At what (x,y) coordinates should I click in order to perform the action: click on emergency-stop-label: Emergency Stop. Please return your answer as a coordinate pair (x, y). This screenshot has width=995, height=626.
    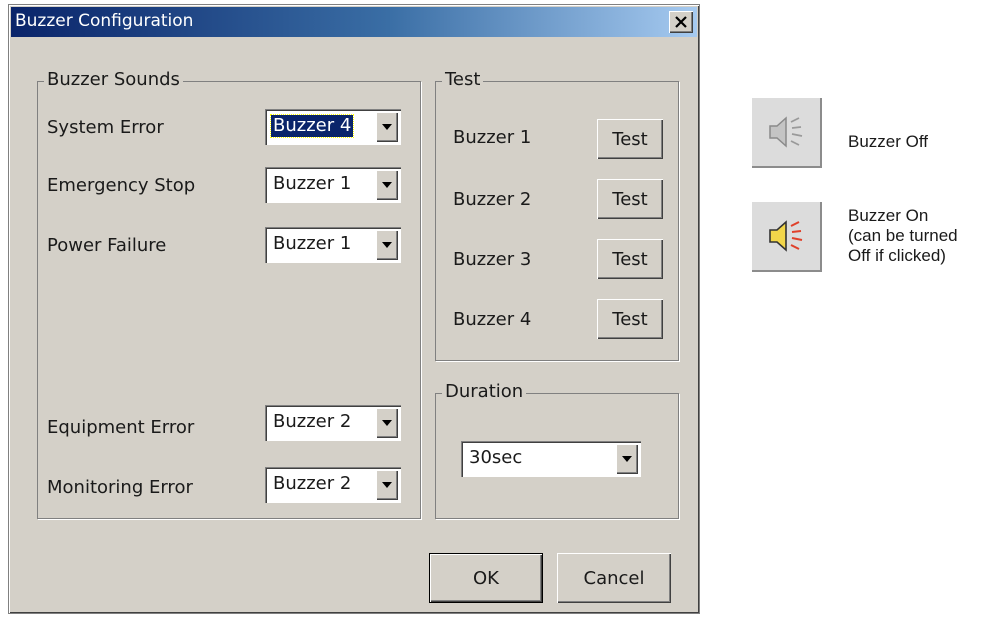
    Looking at the image, I should click on (121, 185).